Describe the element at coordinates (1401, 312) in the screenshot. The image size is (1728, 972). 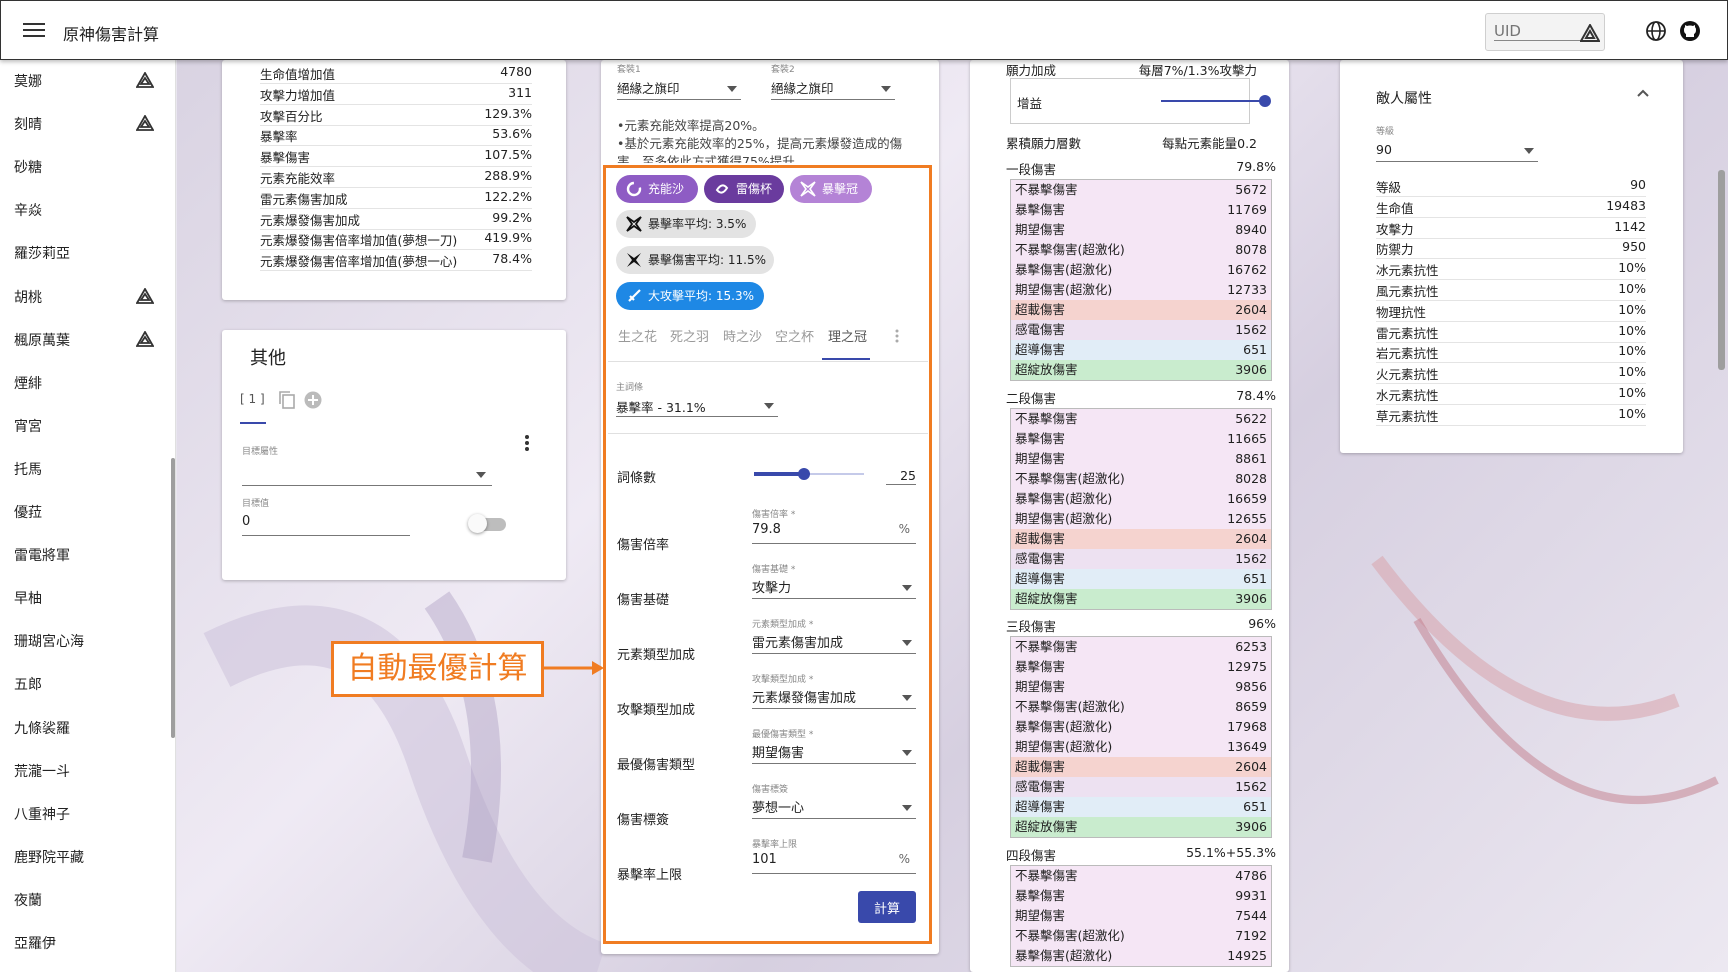
I see `enemy-stat-label: 物理抗性` at that location.